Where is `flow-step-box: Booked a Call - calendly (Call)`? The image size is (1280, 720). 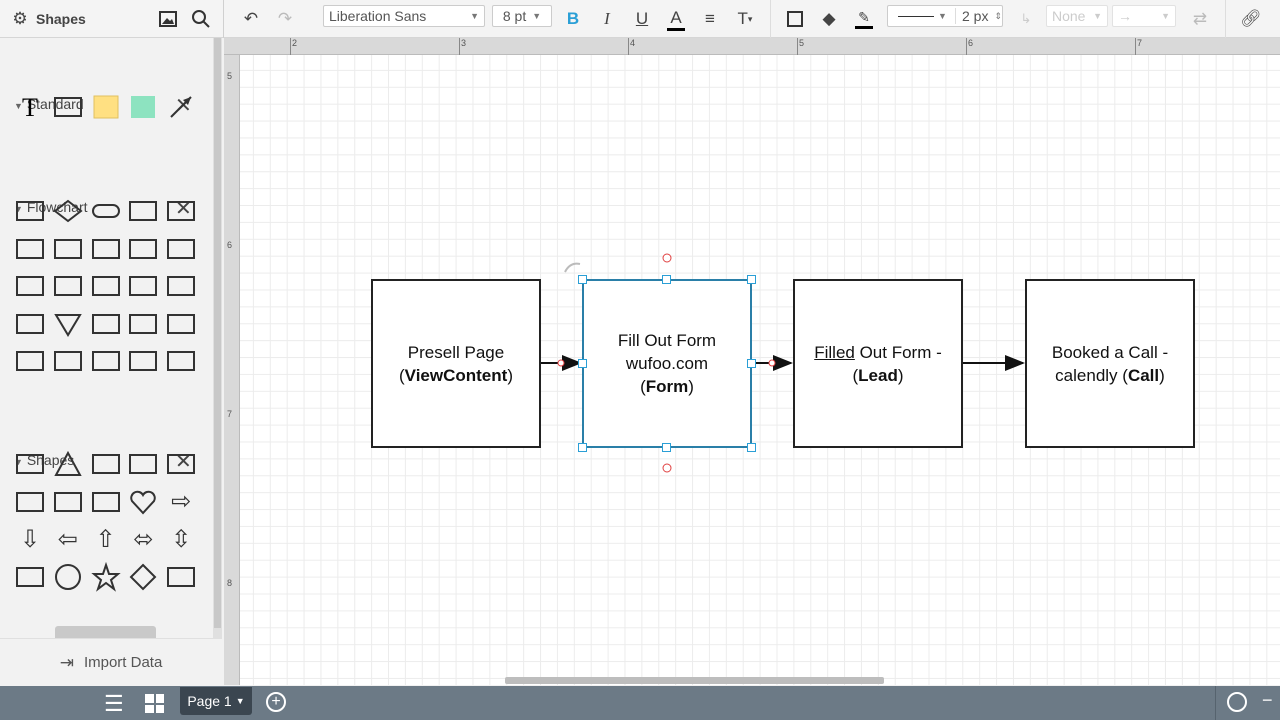 flow-step-box: Booked a Call - calendly (Call) is located at coordinates (1110, 363).